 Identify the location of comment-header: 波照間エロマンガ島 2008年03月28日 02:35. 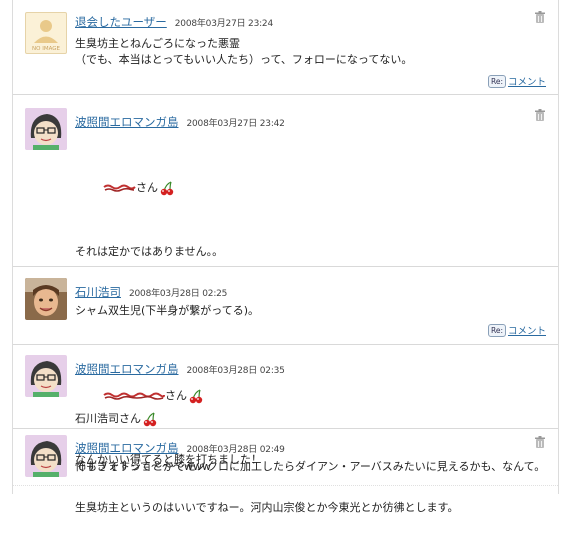
(180, 367).